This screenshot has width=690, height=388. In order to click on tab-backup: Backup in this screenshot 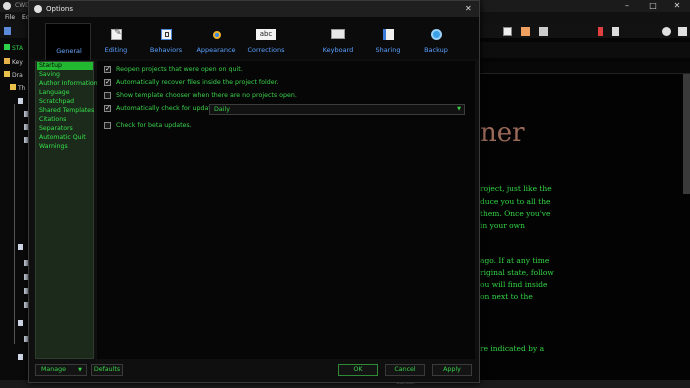, I will do `click(436, 41)`.